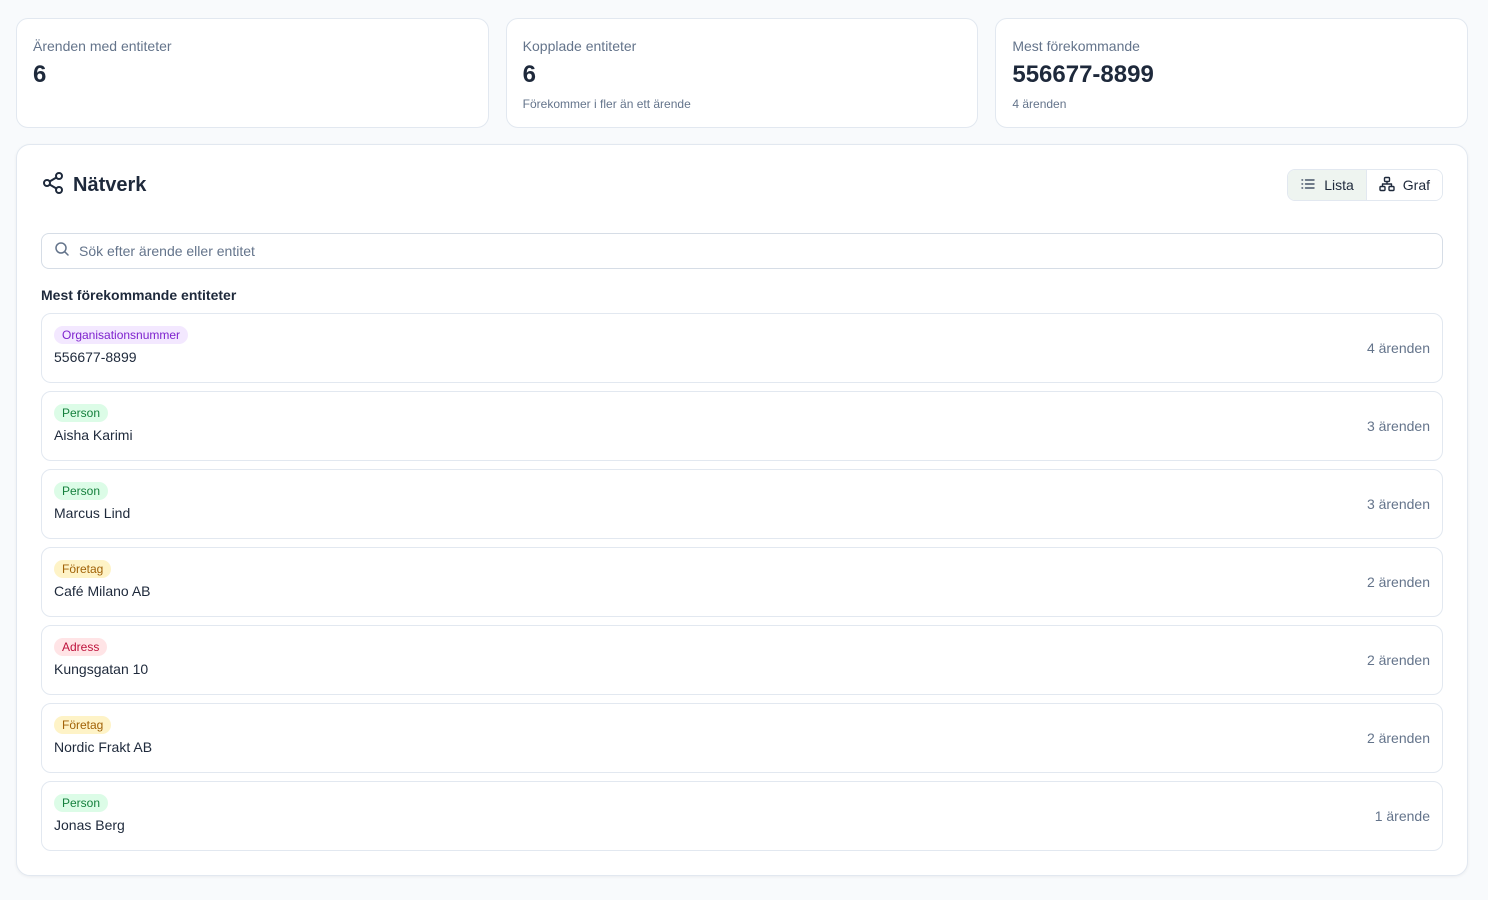 This screenshot has width=1488, height=900. Describe the element at coordinates (103, 747) in the screenshot. I see `entity-name: Nordic Frakt AB` at that location.